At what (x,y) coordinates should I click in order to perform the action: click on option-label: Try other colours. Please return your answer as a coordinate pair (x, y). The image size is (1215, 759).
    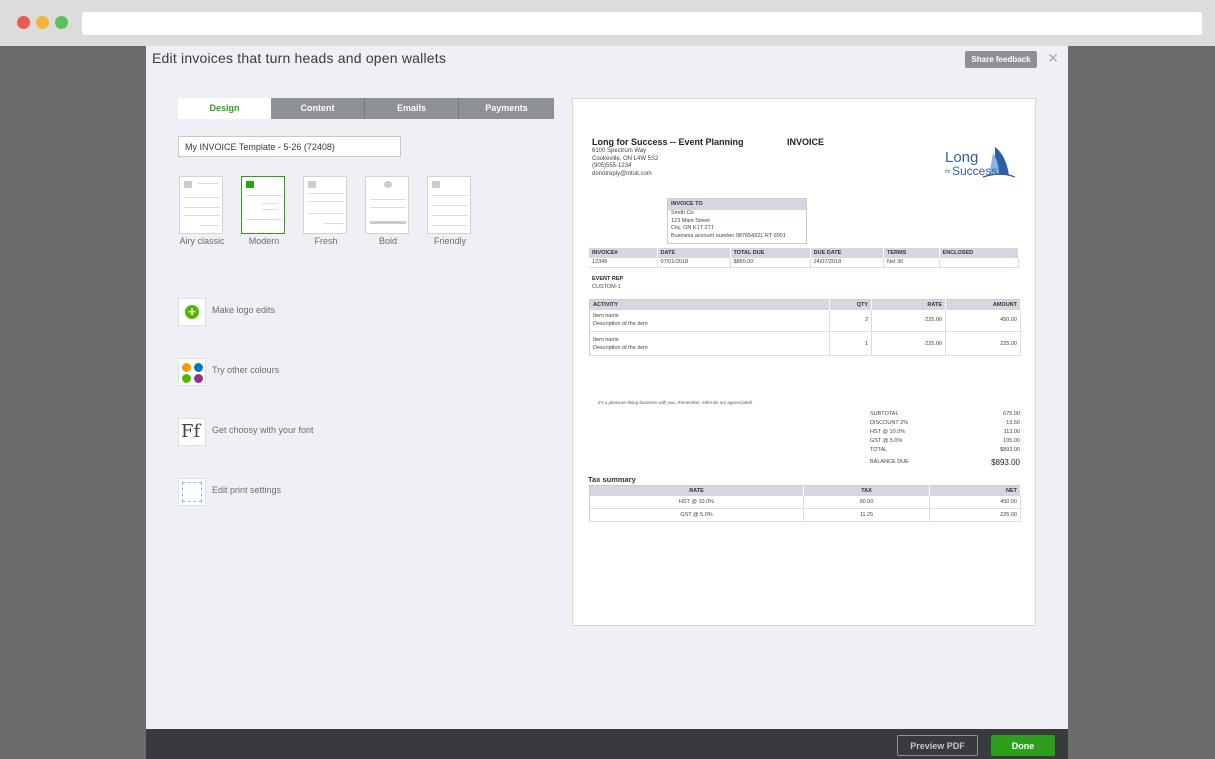
    Looking at the image, I should click on (246, 370).